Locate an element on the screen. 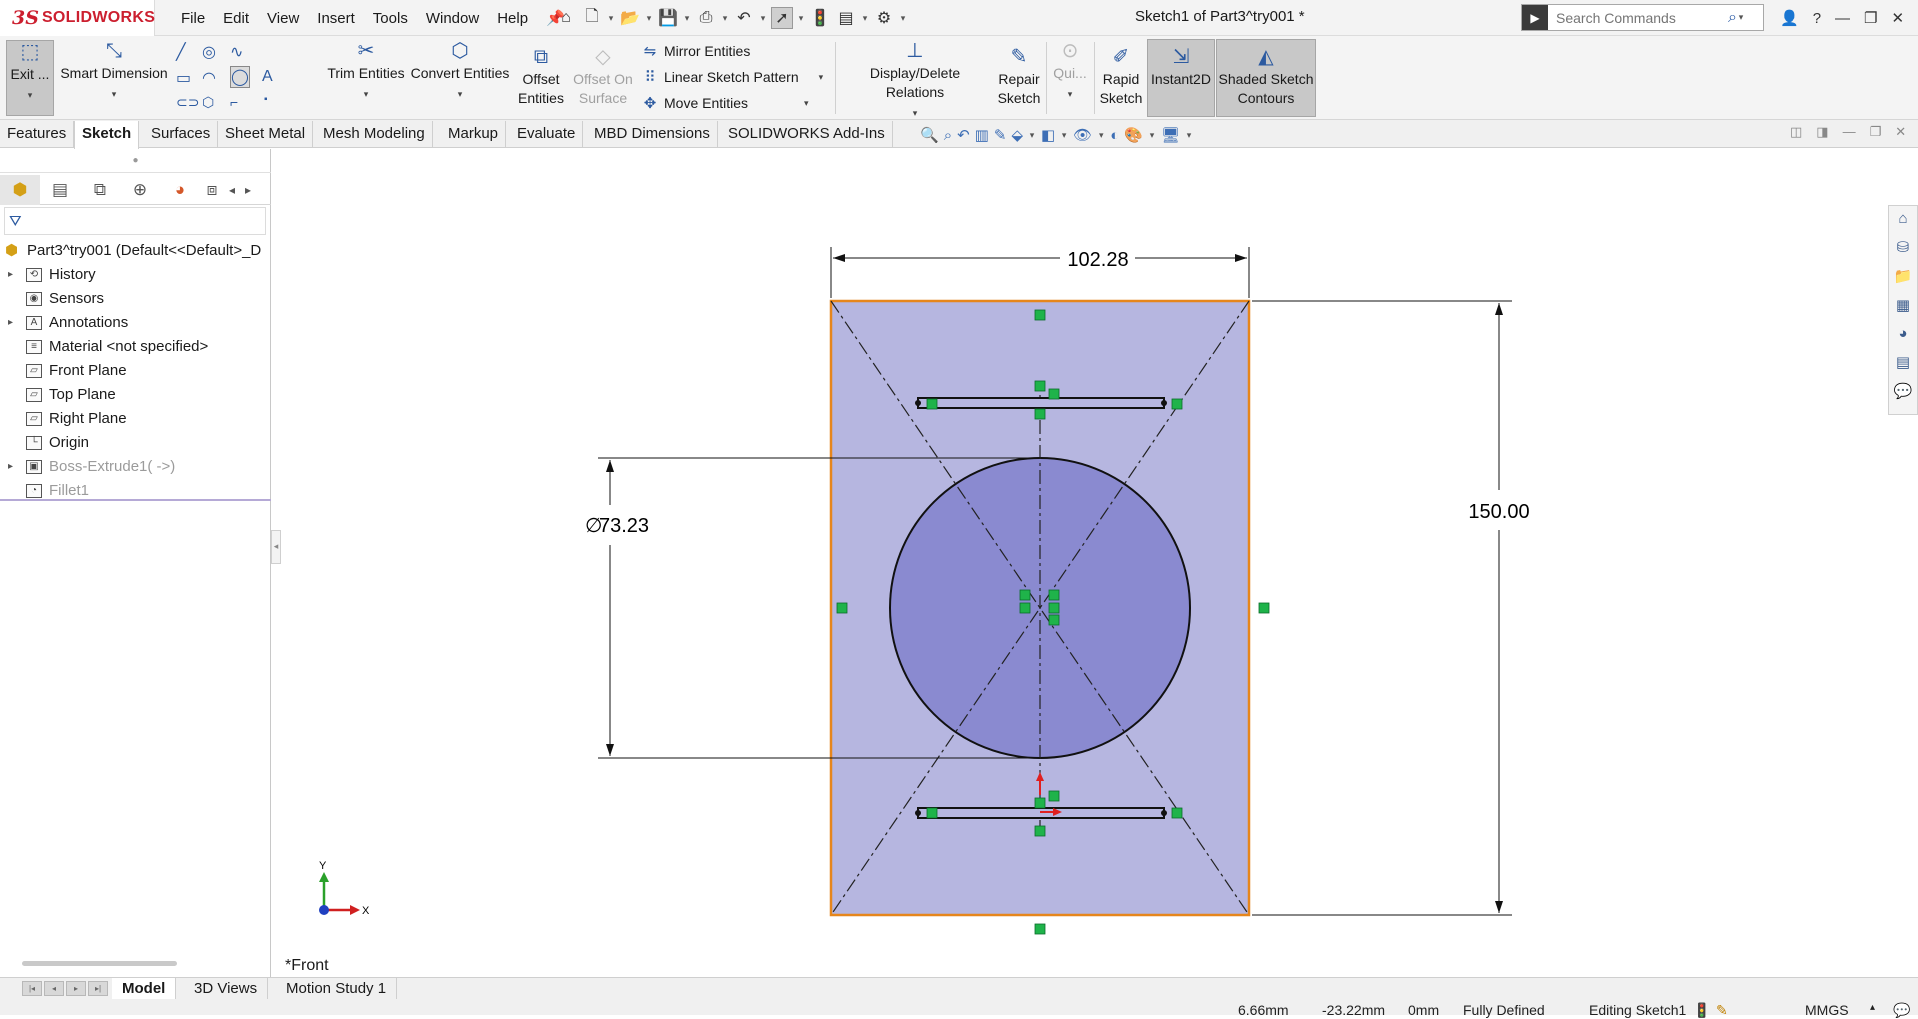  tab-sheet-metal: Sheet Metal is located at coordinates (266, 134).